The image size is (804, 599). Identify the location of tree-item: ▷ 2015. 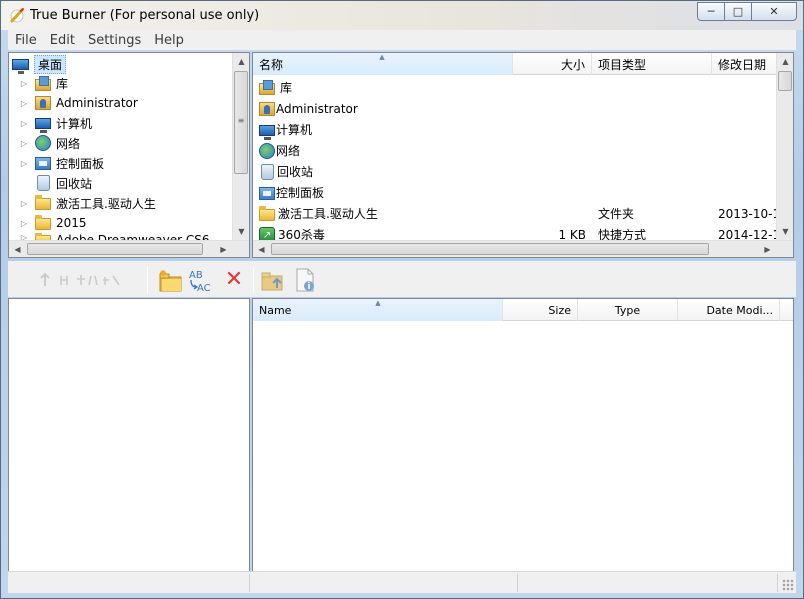
(53, 223).